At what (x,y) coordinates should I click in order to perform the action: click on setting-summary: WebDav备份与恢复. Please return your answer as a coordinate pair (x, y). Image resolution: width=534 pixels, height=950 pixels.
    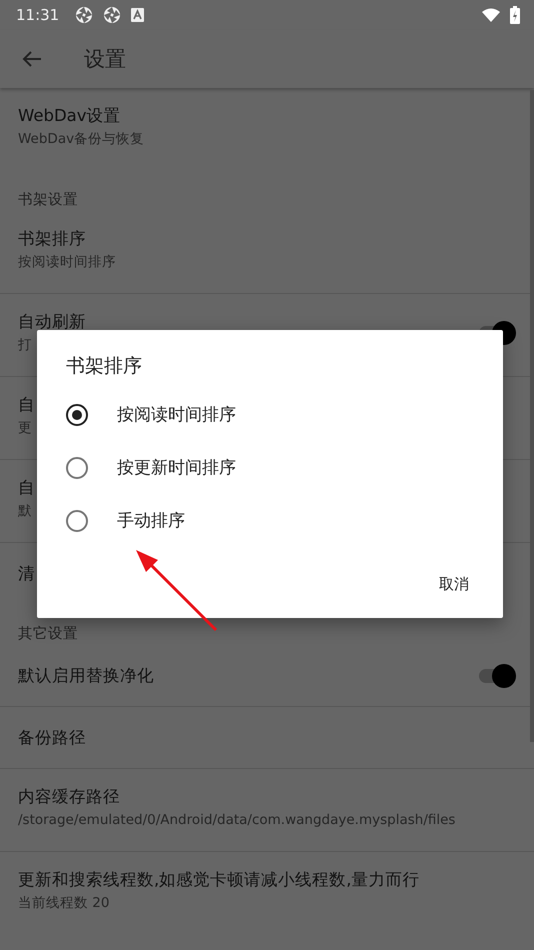
    Looking at the image, I should click on (81, 139).